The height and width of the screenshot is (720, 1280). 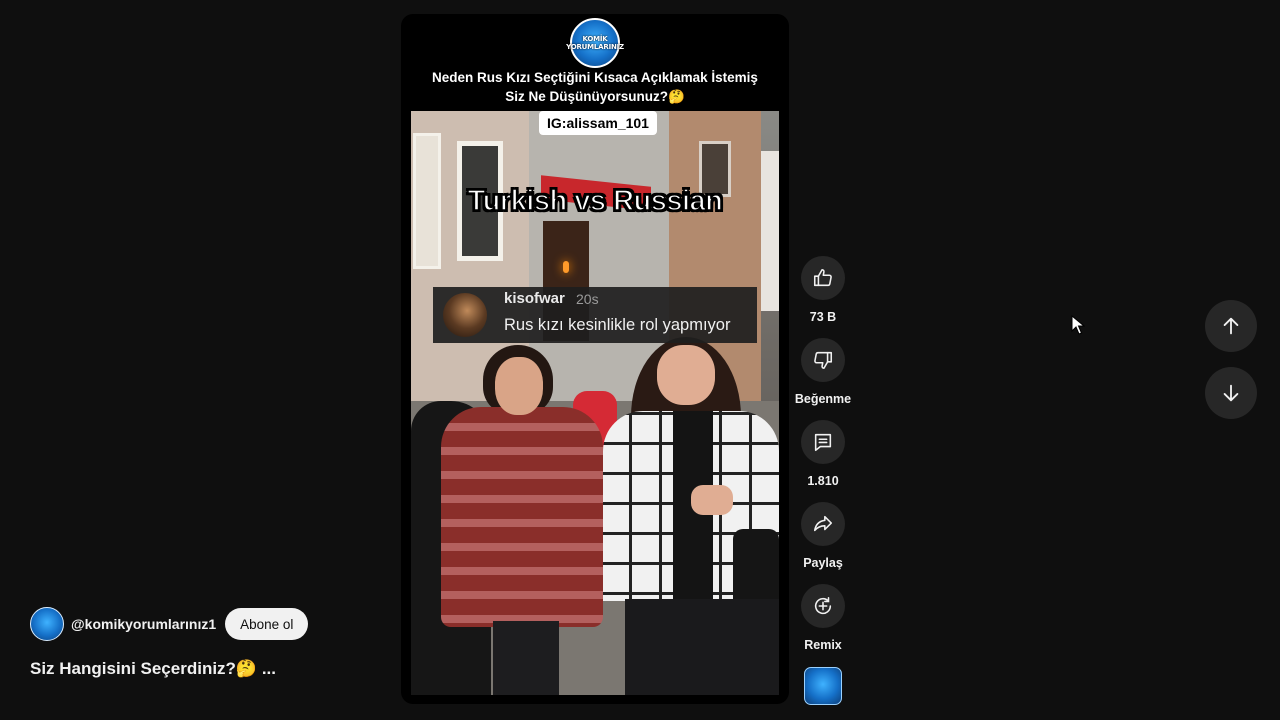 I want to click on channel-row: @komikyorumlarınız1 Abone ol, so click(x=169, y=624).